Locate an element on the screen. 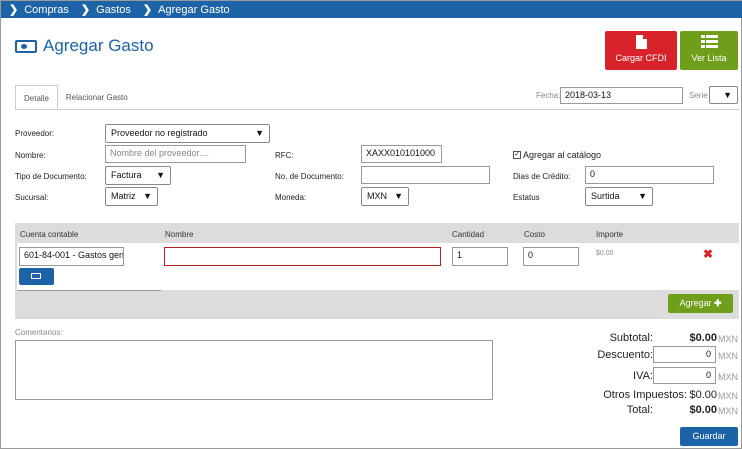  page-title: Agregar Gasto is located at coordinates (84, 46).